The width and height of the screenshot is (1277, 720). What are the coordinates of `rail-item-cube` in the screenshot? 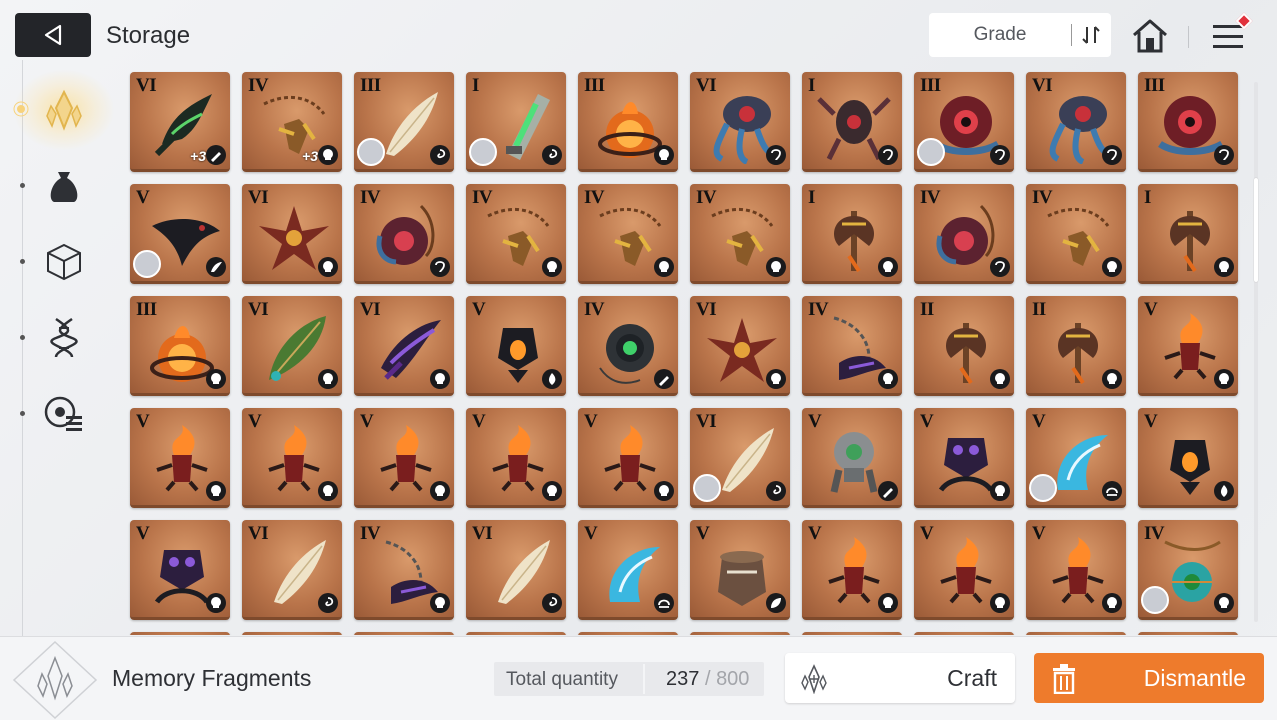 It's located at (64, 262).